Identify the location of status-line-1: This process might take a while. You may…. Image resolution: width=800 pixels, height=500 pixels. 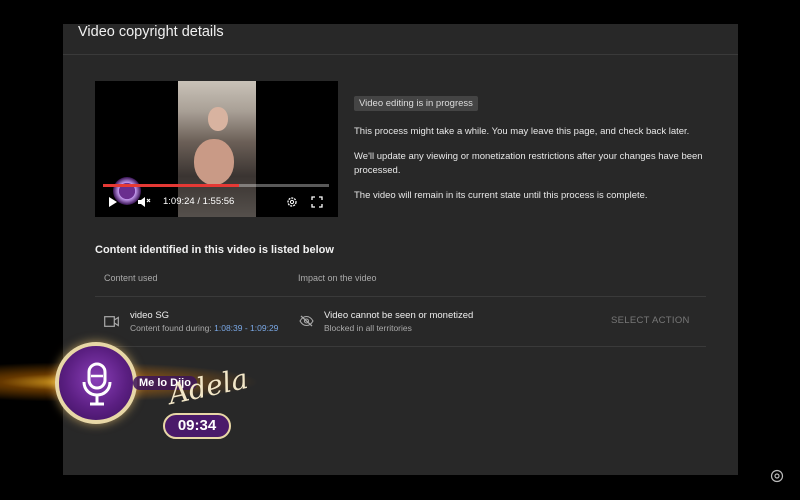
(522, 131).